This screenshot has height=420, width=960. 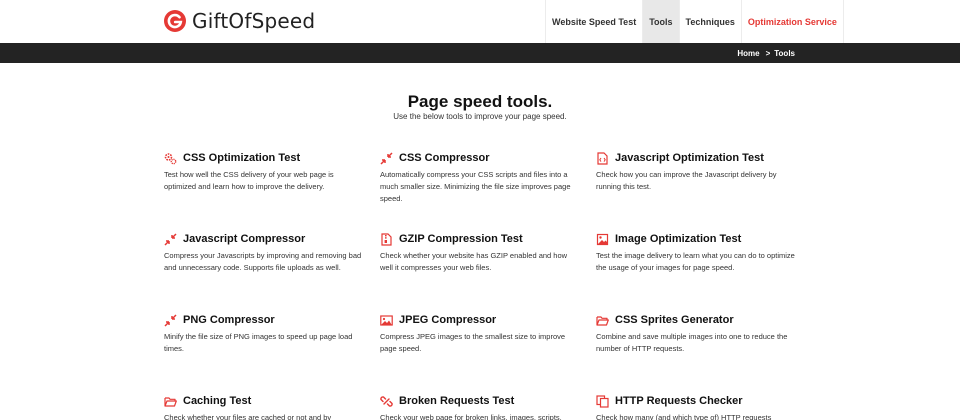 What do you see at coordinates (241, 158) in the screenshot?
I see `tool-title-link: CSS Optimization Test` at bounding box center [241, 158].